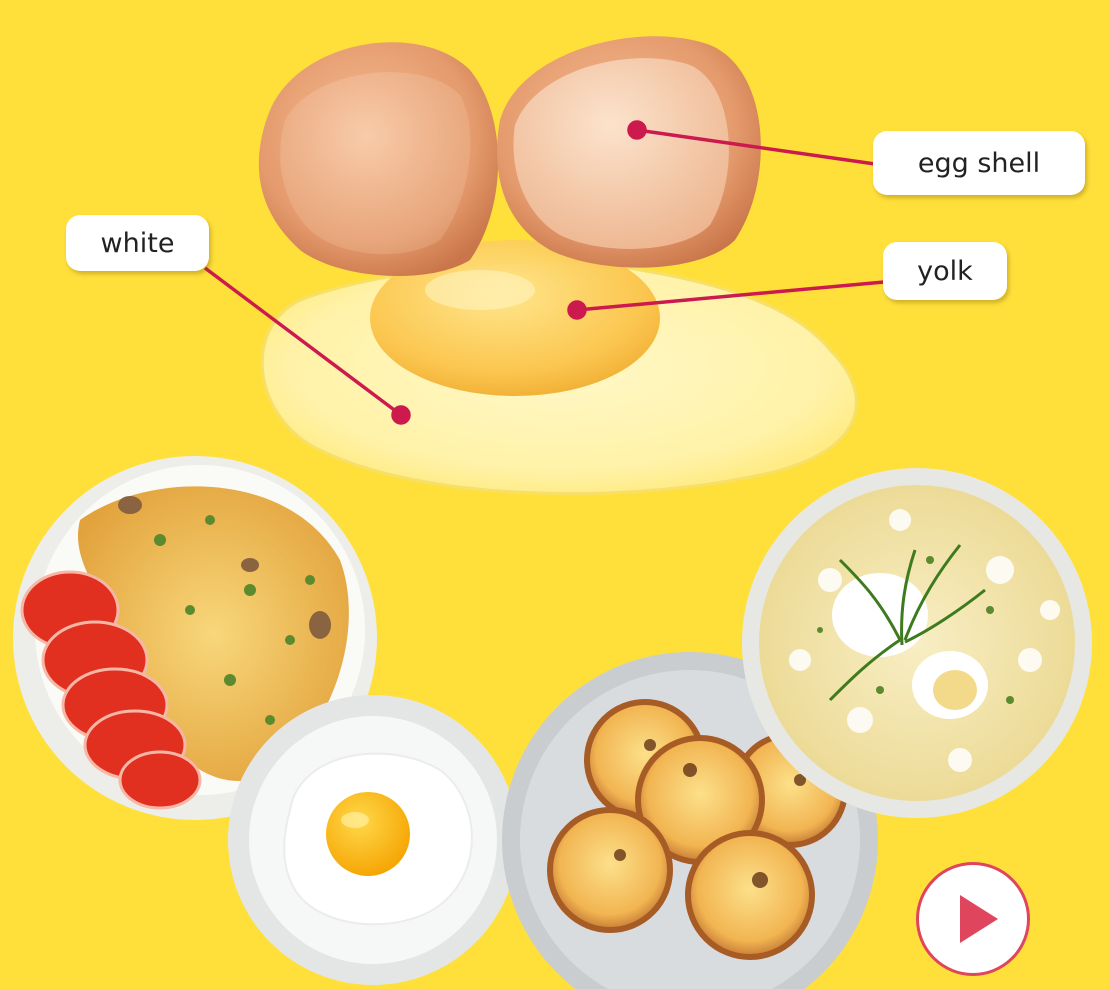 Image resolution: width=1109 pixels, height=989 pixels. I want to click on yolk-label: yolk, so click(945, 271).